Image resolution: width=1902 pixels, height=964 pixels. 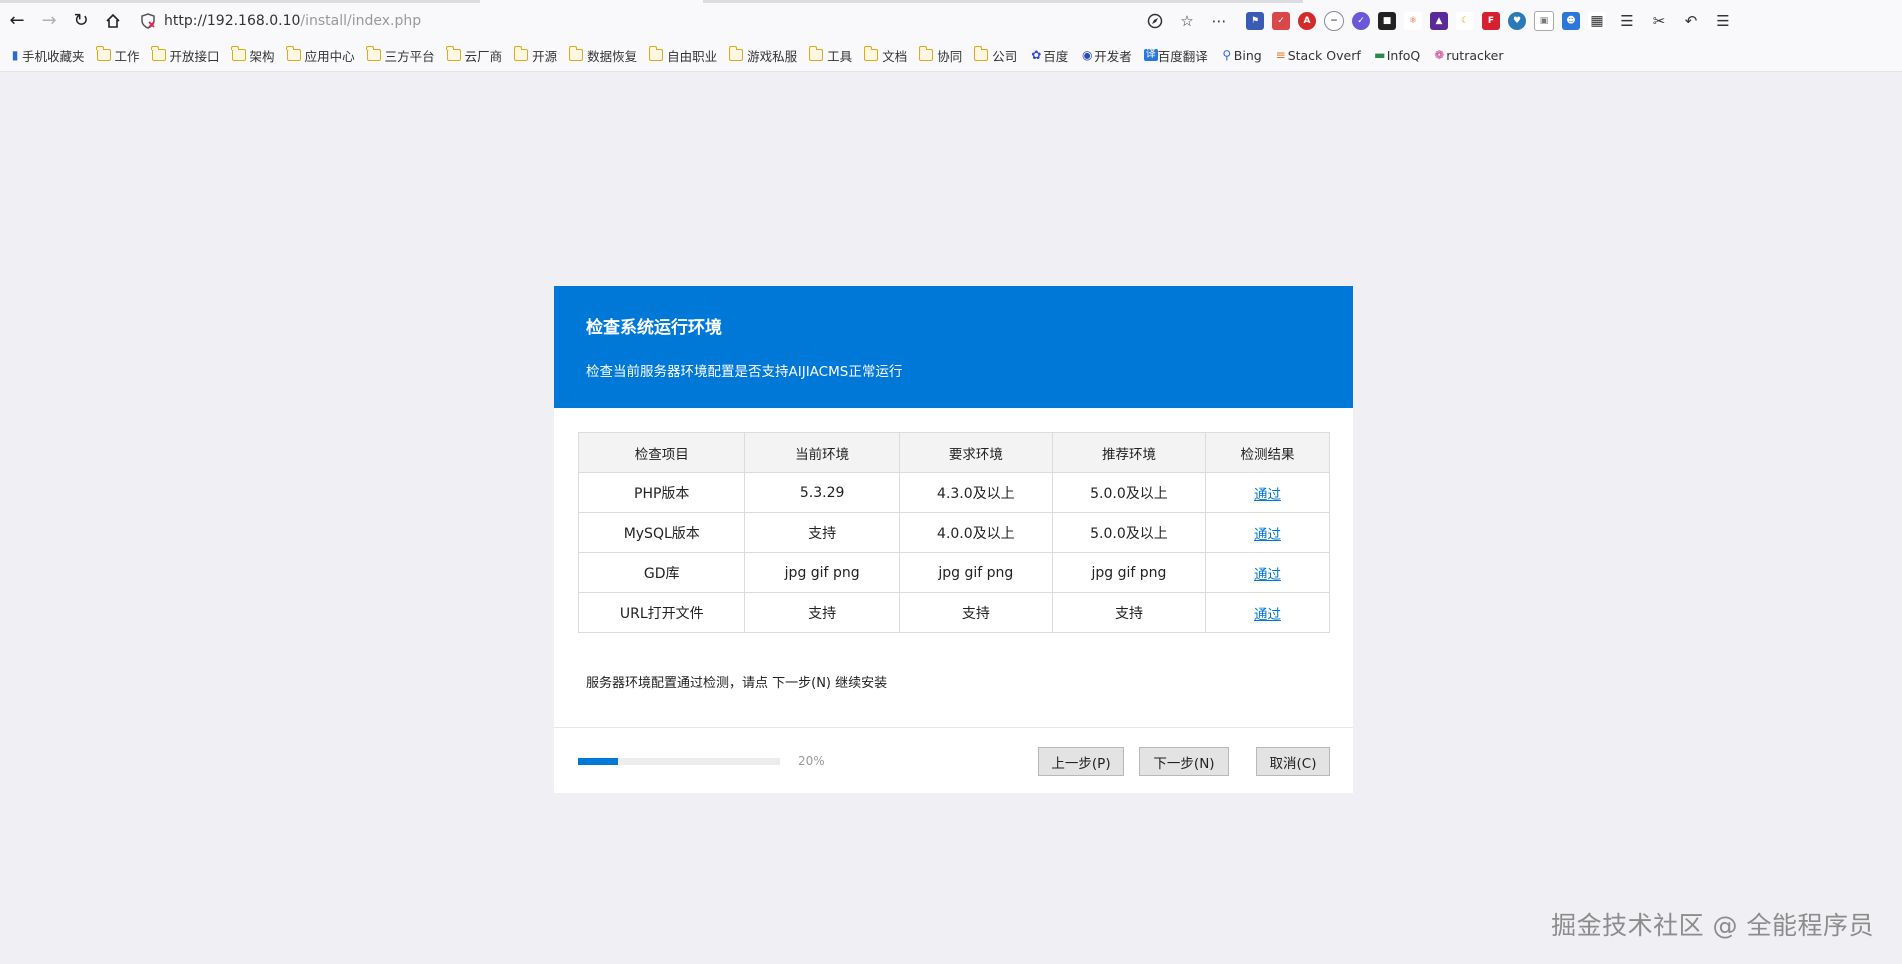 What do you see at coordinates (1691, 21) in the screenshot?
I see `undo-icon: ↶` at bounding box center [1691, 21].